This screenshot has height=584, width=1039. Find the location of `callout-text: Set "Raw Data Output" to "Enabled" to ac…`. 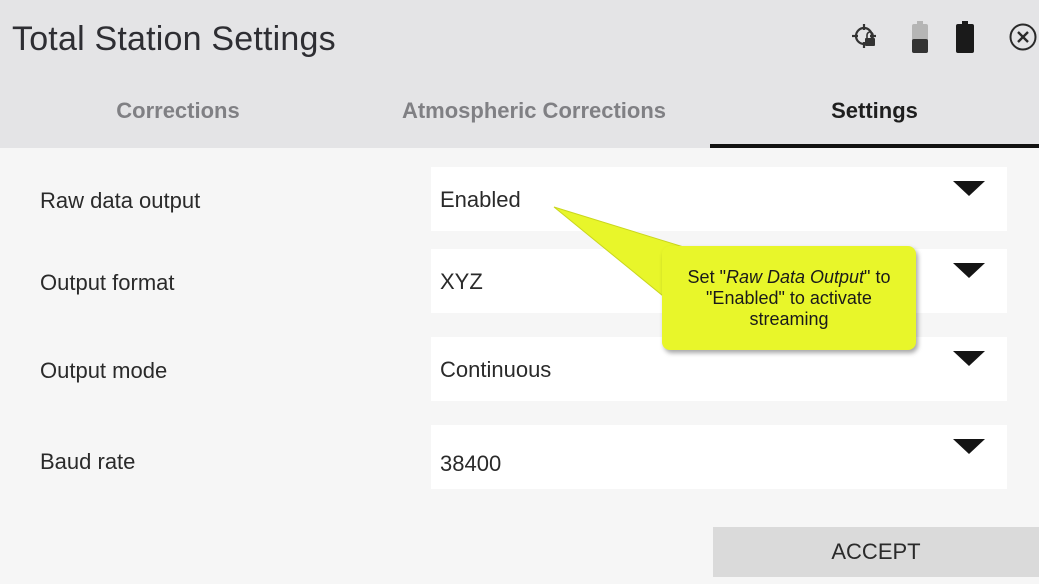

callout-text: Set "Raw Data Output" to "Enabled" to ac… is located at coordinates (789, 297).